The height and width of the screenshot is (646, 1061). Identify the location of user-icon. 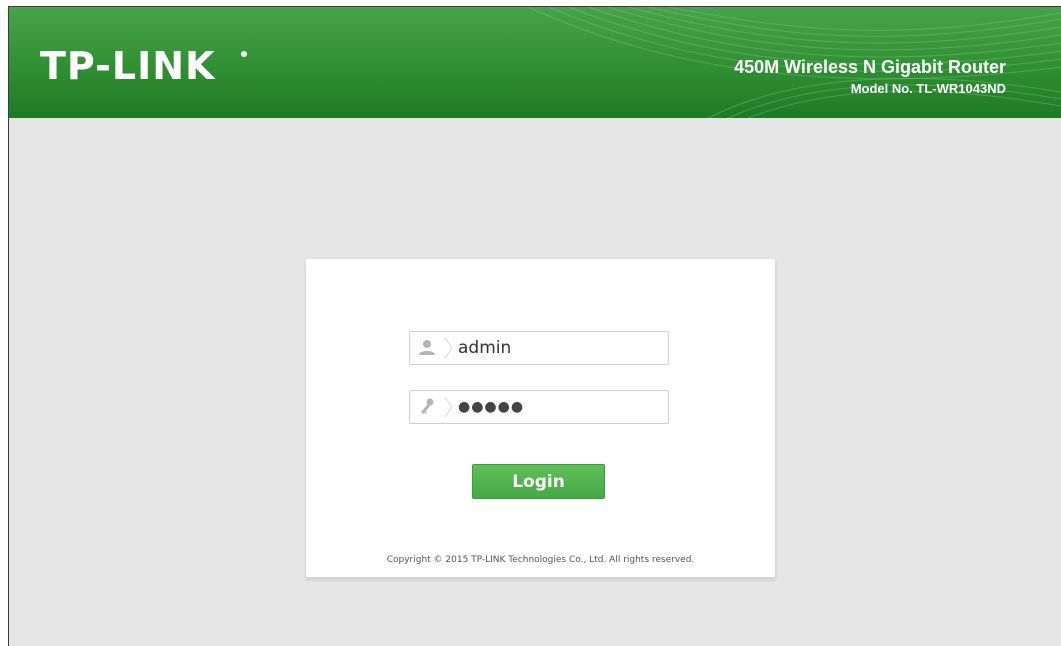
(427, 348).